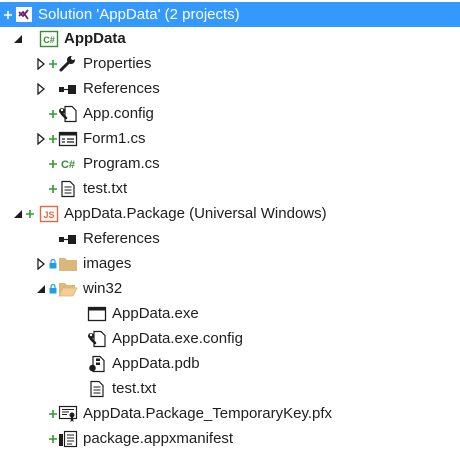 The width and height of the screenshot is (460, 464). What do you see at coordinates (230, 163) in the screenshot?
I see `tree-row-program: C# Program.cs` at bounding box center [230, 163].